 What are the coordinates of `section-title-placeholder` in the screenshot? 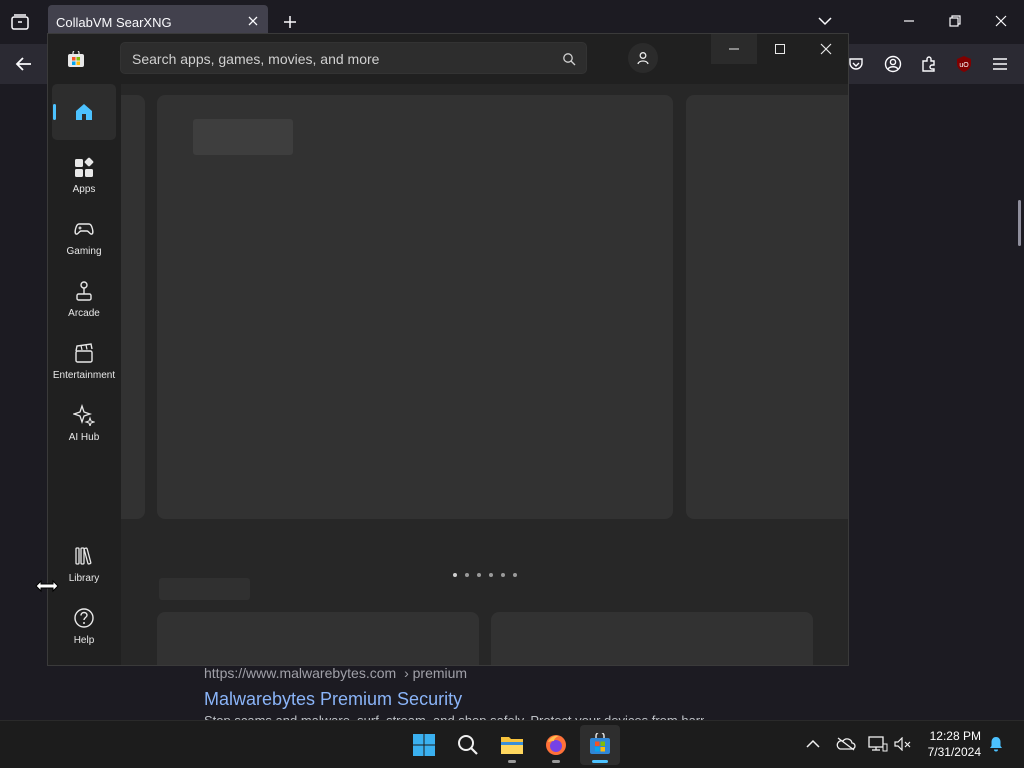 It's located at (204, 589).